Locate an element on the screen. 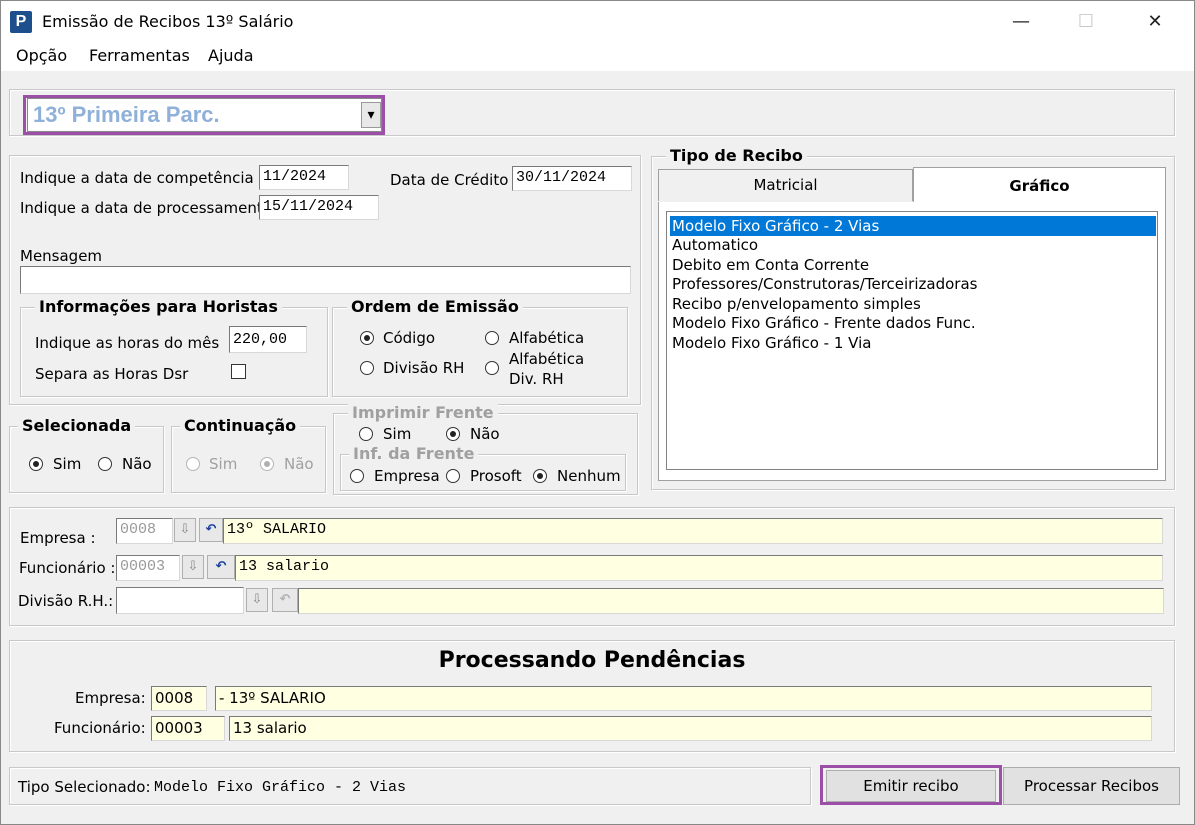 The height and width of the screenshot is (825, 1195). processamento-field: 15/11/2024 is located at coordinates (319, 207).